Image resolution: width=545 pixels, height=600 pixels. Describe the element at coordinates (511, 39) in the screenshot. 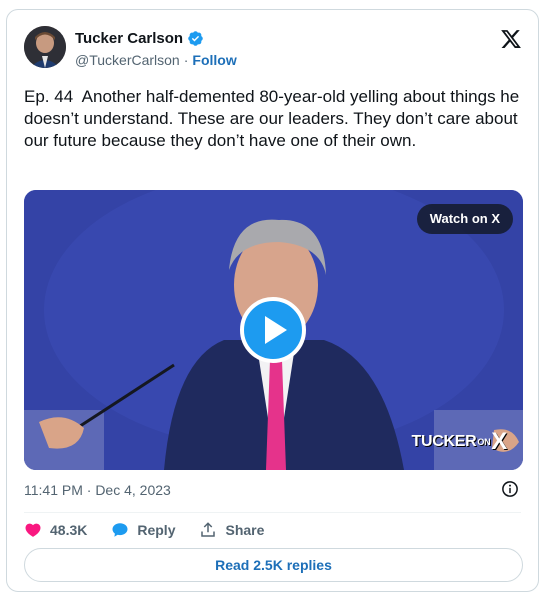

I see `x-logo-icon` at that location.